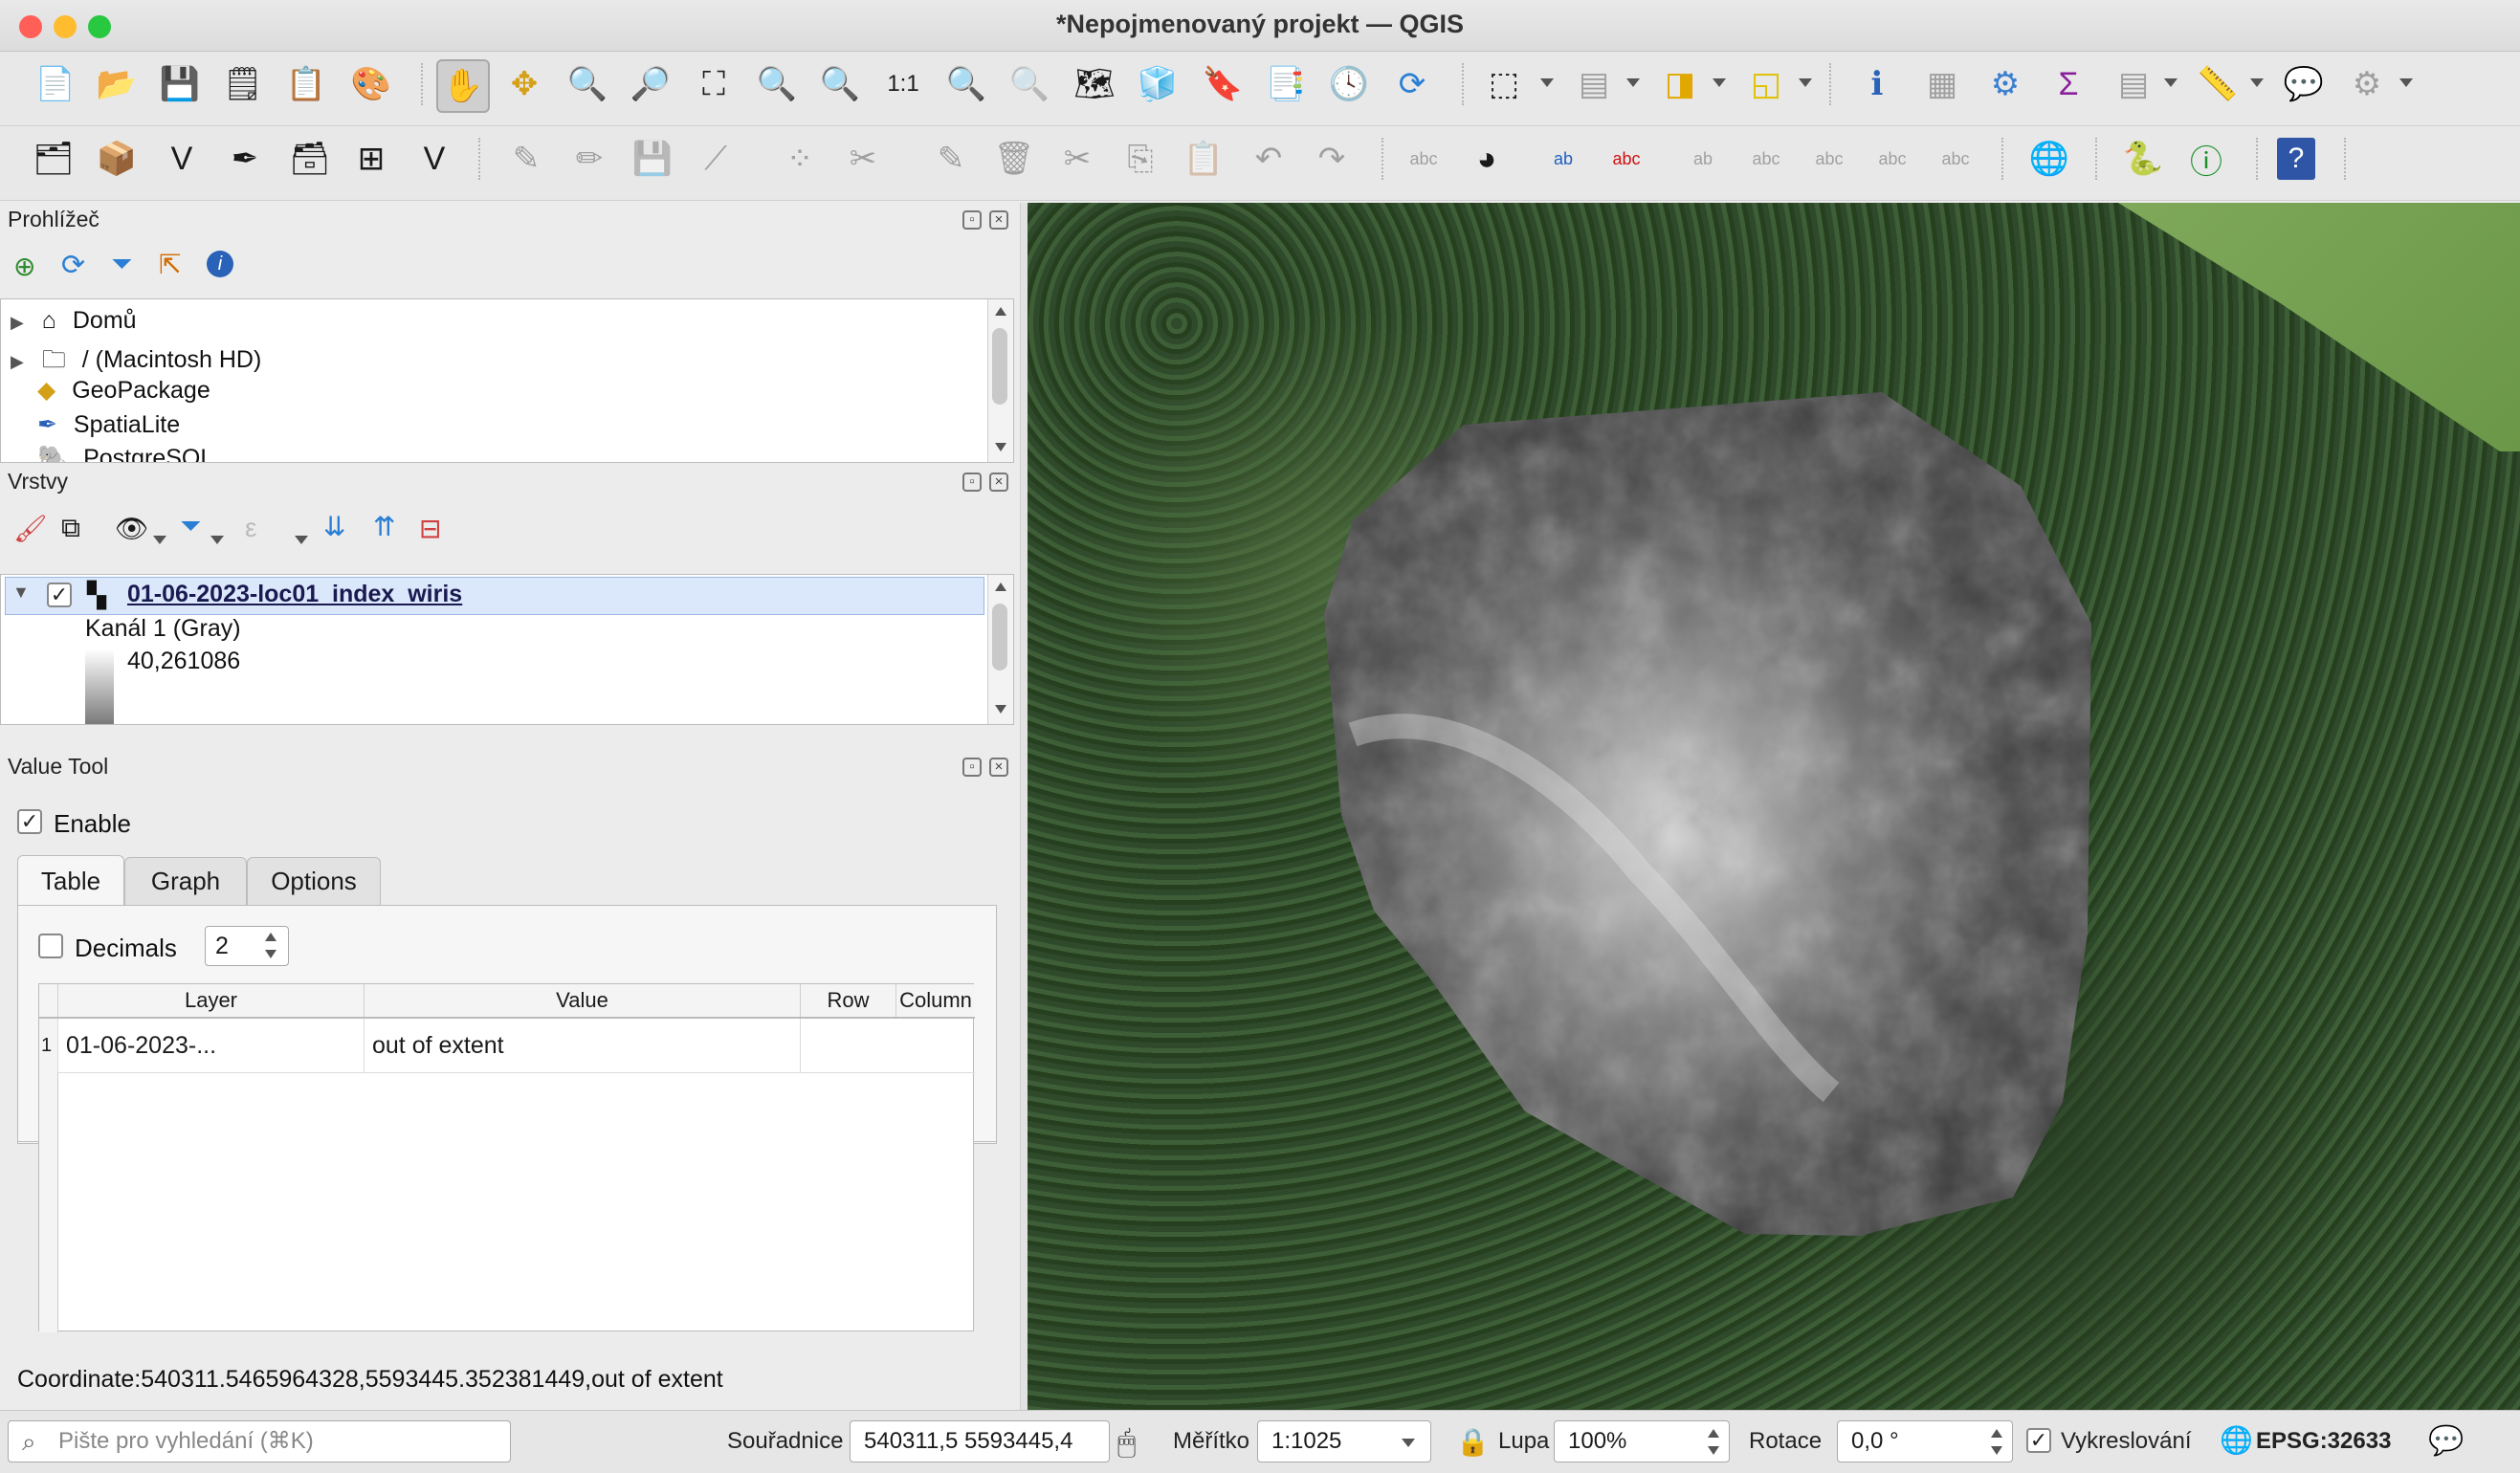 This screenshot has width=2520, height=1473. What do you see at coordinates (74, 321) in the screenshot?
I see `browser-item-home: ▶ ⌂ Domů` at bounding box center [74, 321].